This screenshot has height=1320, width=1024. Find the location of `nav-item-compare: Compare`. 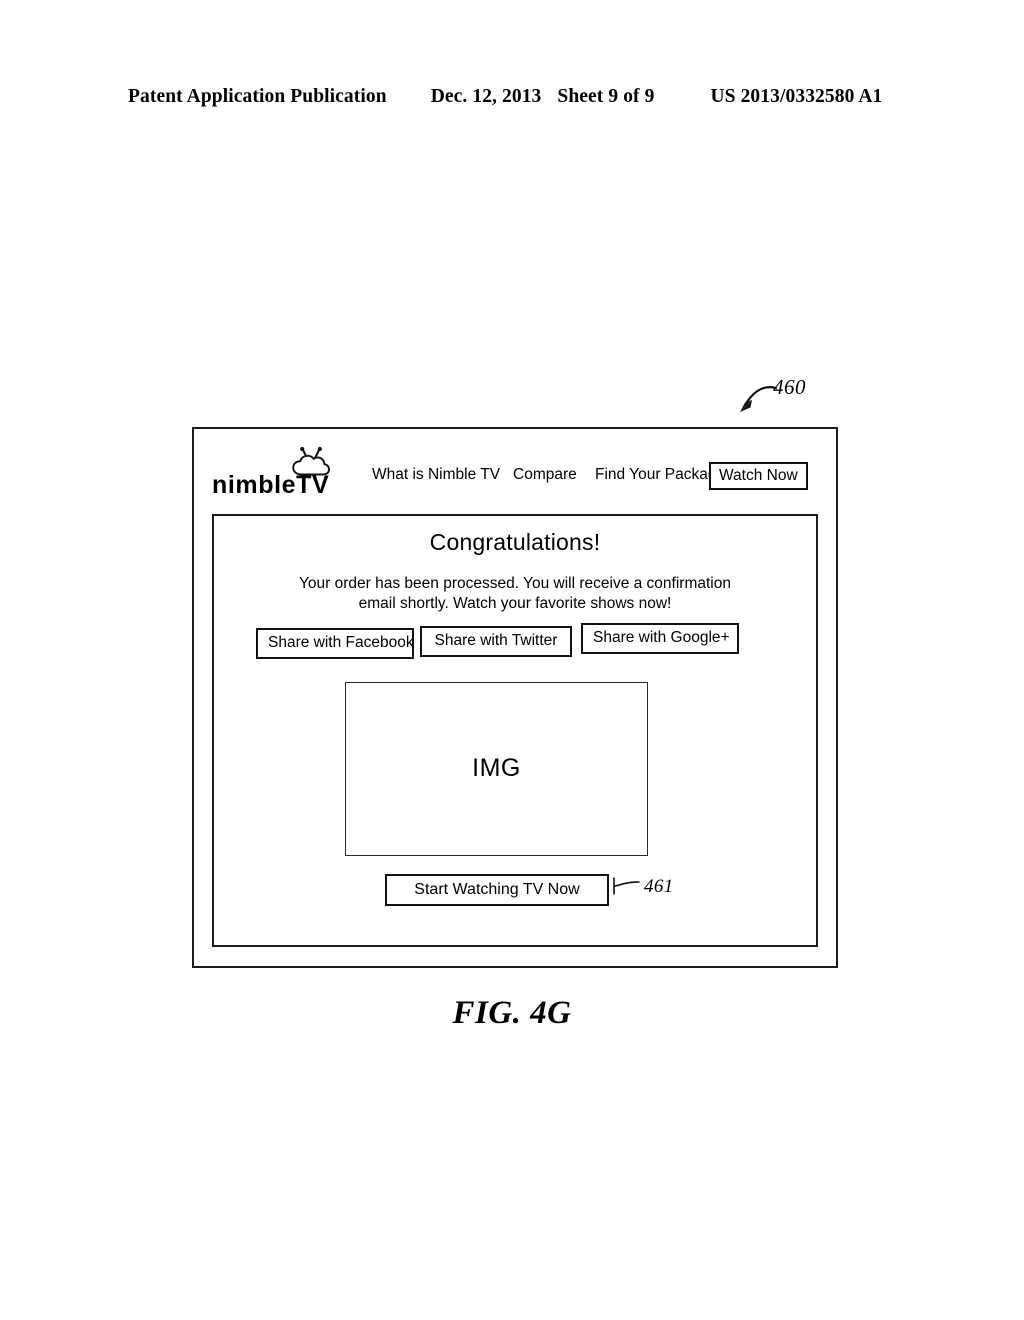

nav-item-compare: Compare is located at coordinates (545, 475).